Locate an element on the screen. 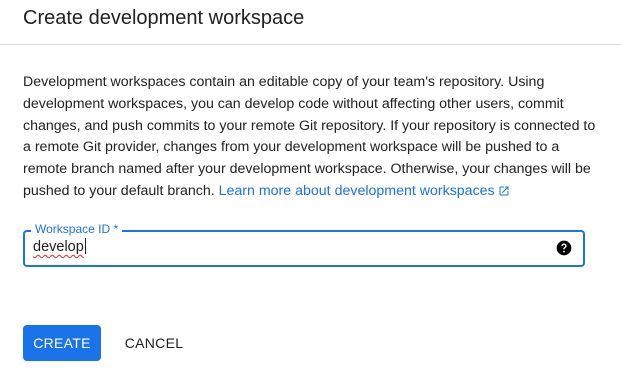 The height and width of the screenshot is (377, 621). learn-more-label: Learn more about development workspaces is located at coordinates (356, 190).